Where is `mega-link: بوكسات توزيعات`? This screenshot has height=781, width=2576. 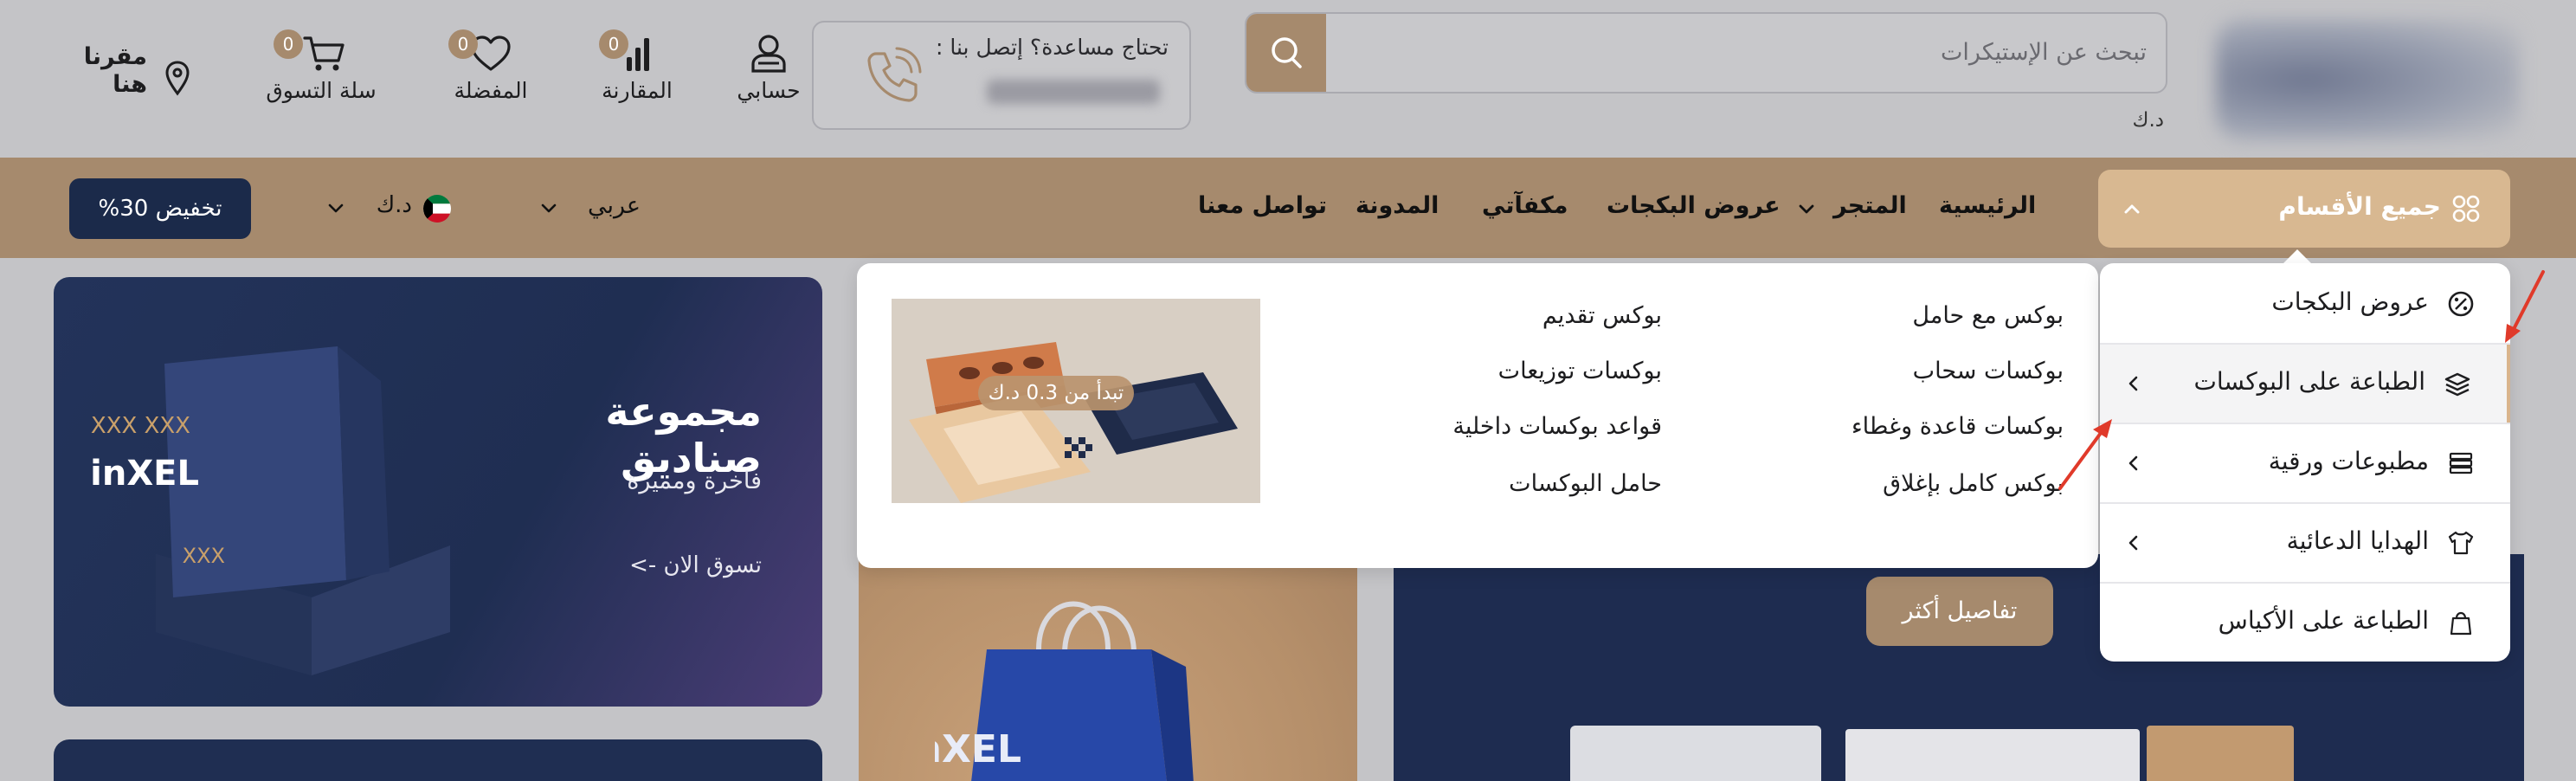 mega-link: بوكسات توزيعات is located at coordinates (1480, 371).